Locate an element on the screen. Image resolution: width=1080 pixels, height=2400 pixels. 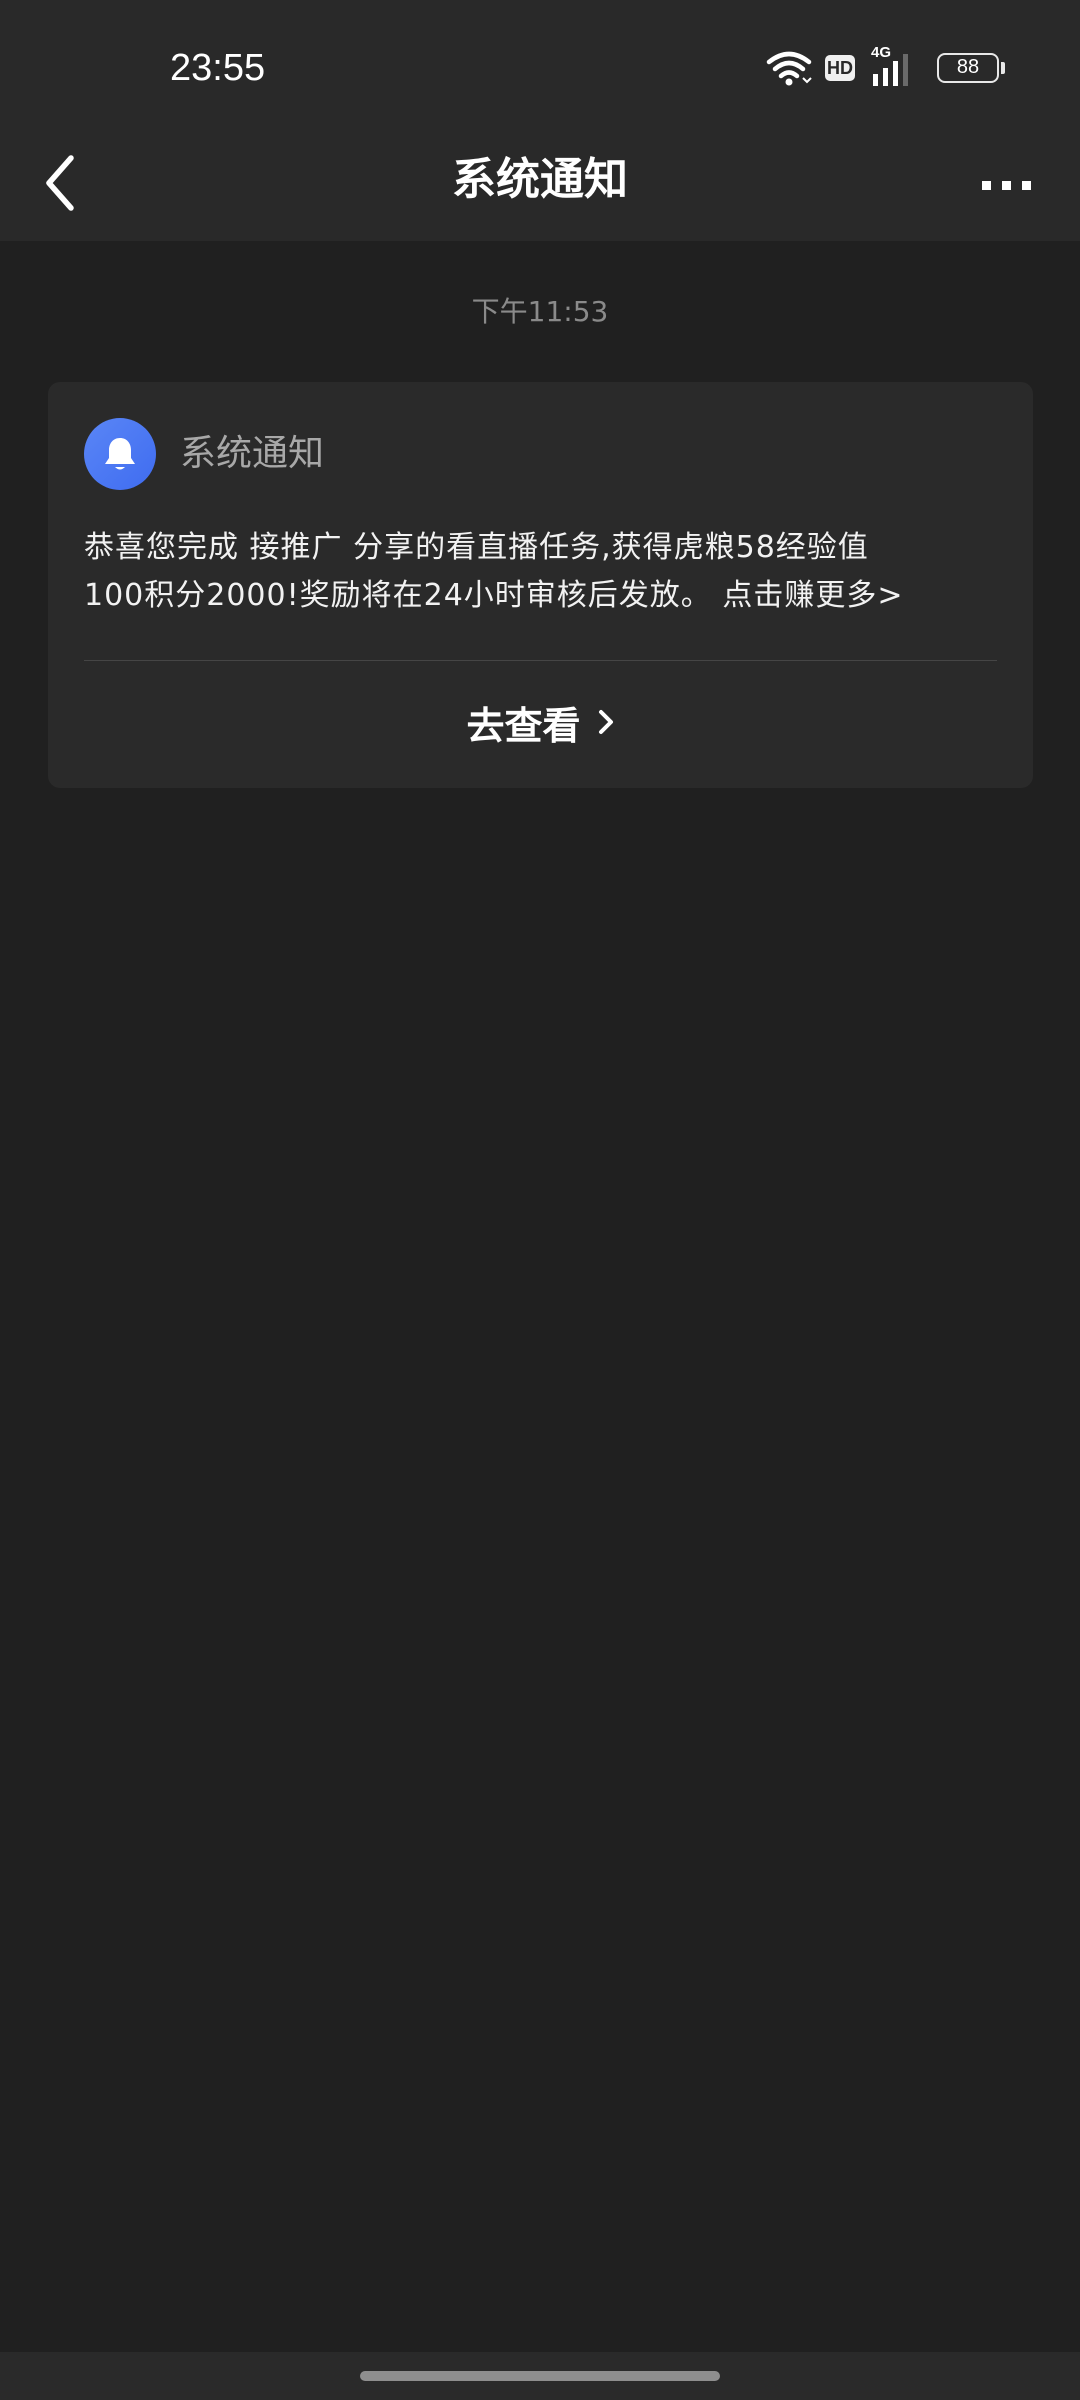
status-bar: 23:55 HD 4G 88 is located at coordinates (540, 65).